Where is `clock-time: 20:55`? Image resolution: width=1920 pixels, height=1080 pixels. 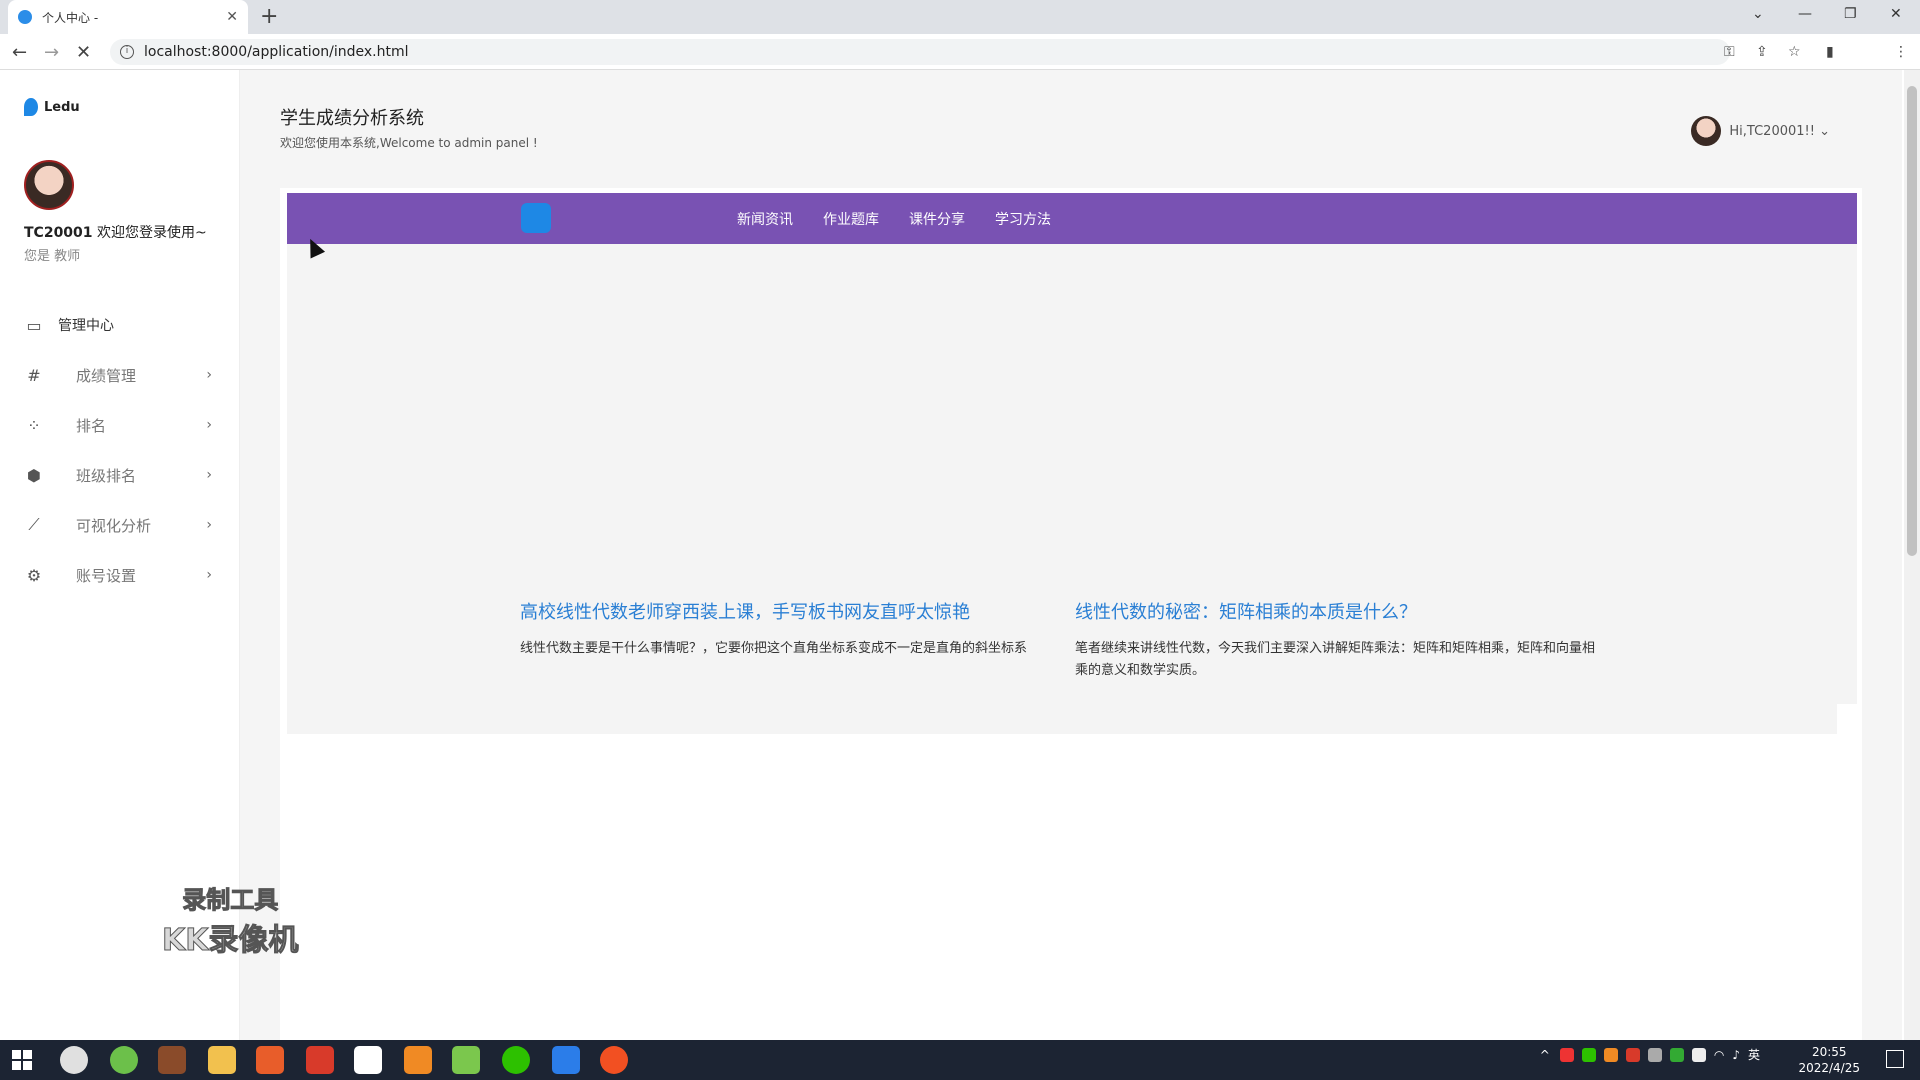
clock-time: 20:55 is located at coordinates (1829, 1052).